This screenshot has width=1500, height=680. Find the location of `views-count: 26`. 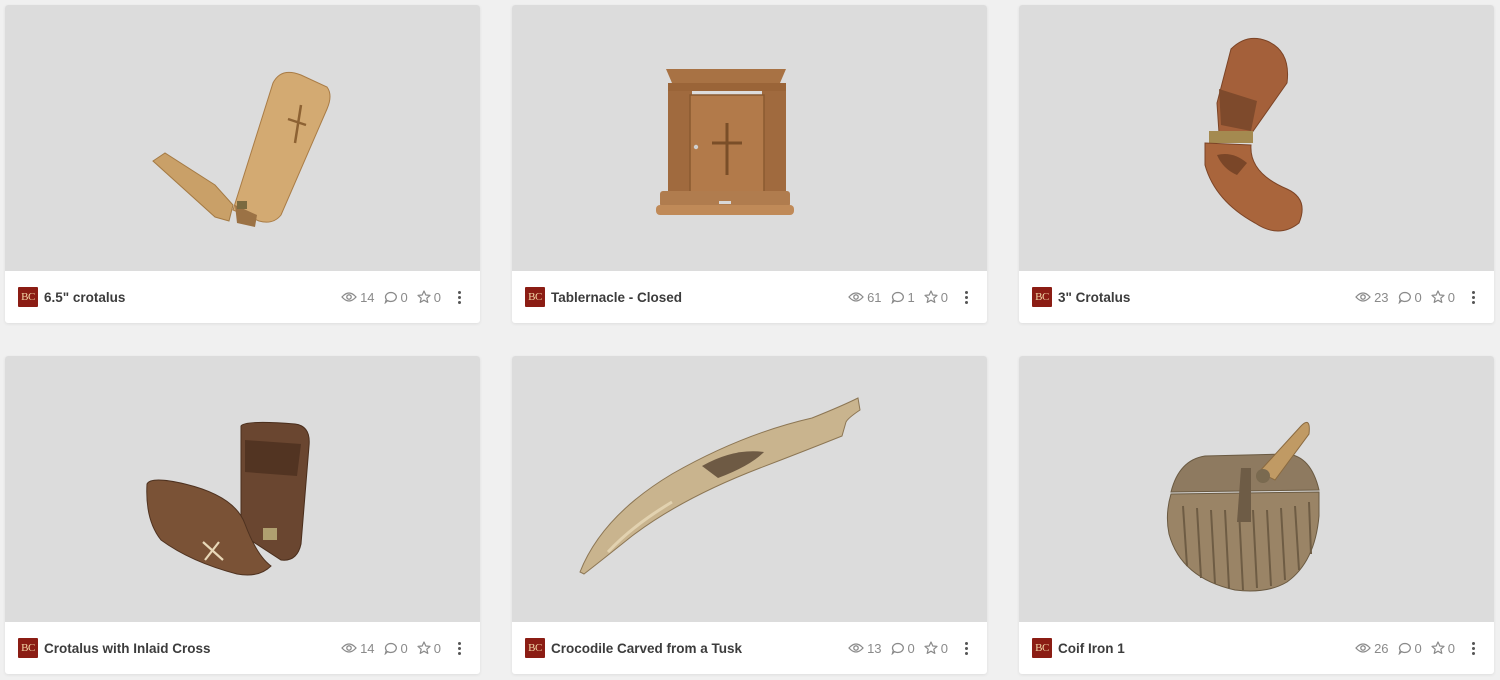

views-count: 26 is located at coordinates (1381, 648).